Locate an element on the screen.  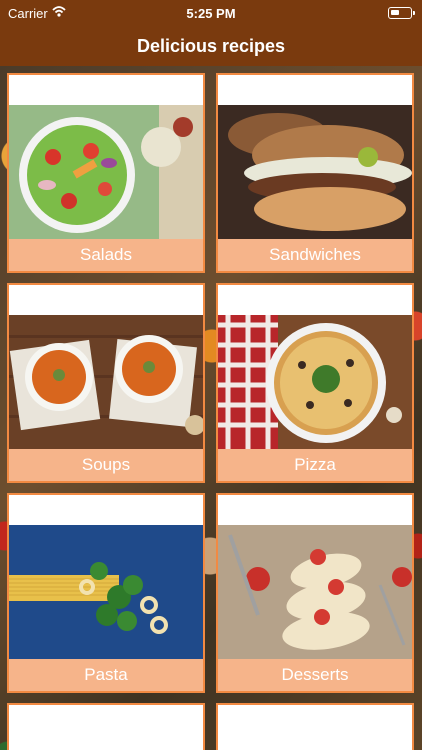
category-card-sandwiches: Sandwiches is located at coordinates (315, 173).